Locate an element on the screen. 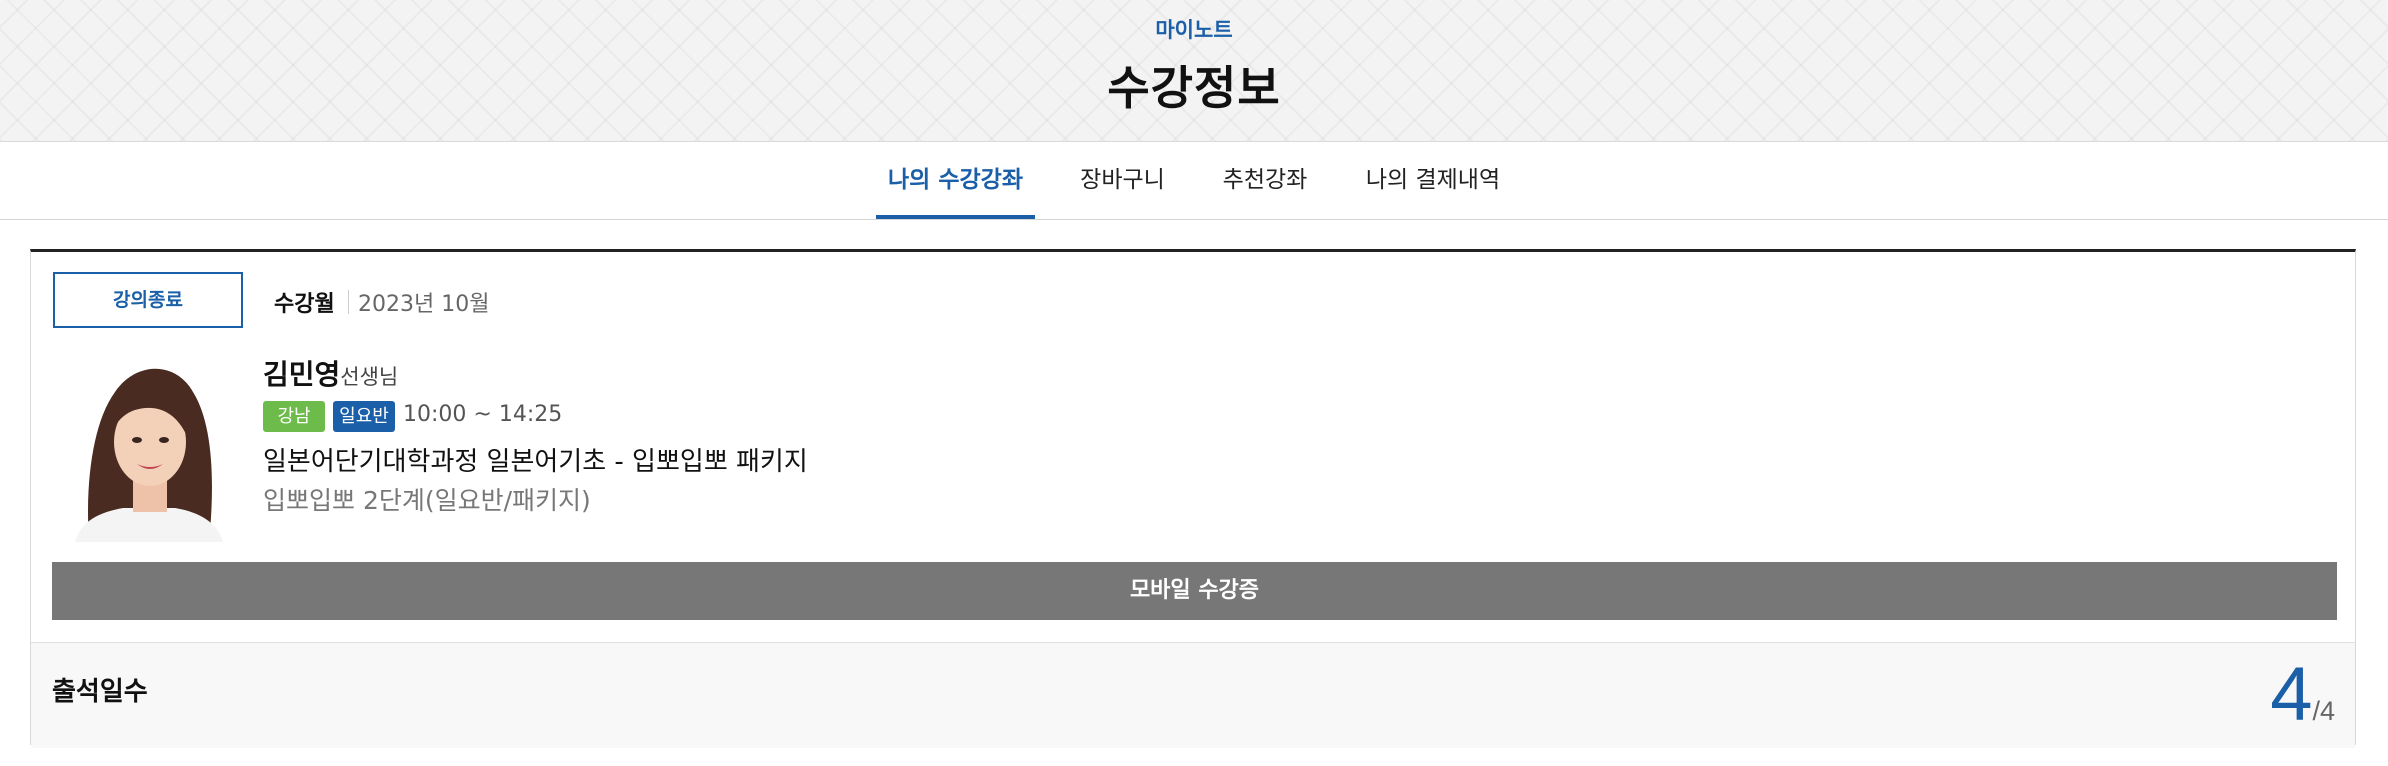 The height and width of the screenshot is (766, 2388). location-tag: 강남 is located at coordinates (294, 416).